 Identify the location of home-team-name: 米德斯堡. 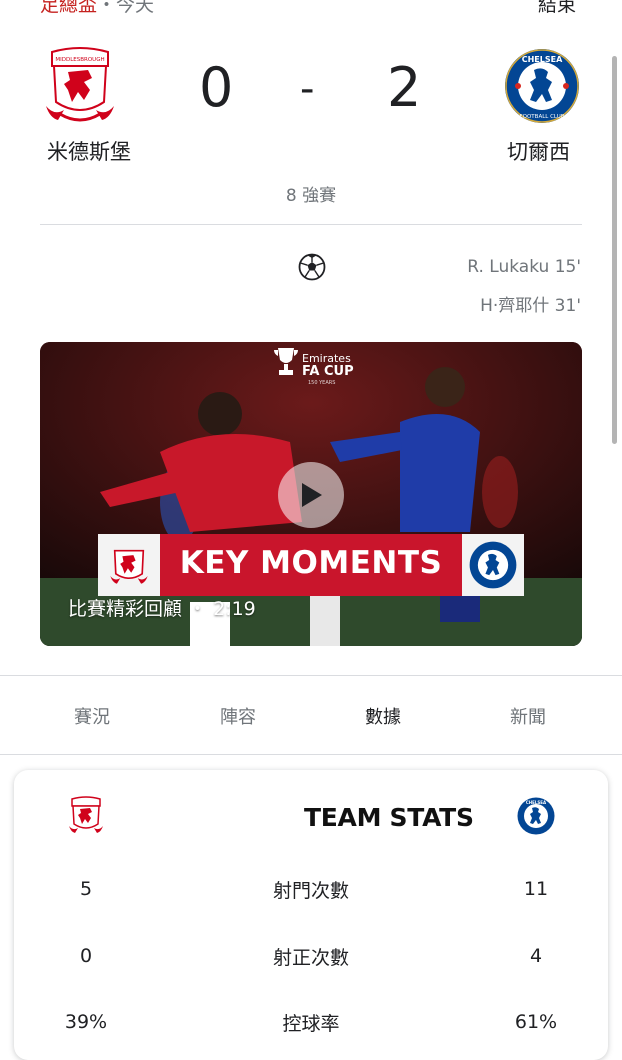
(89, 151).